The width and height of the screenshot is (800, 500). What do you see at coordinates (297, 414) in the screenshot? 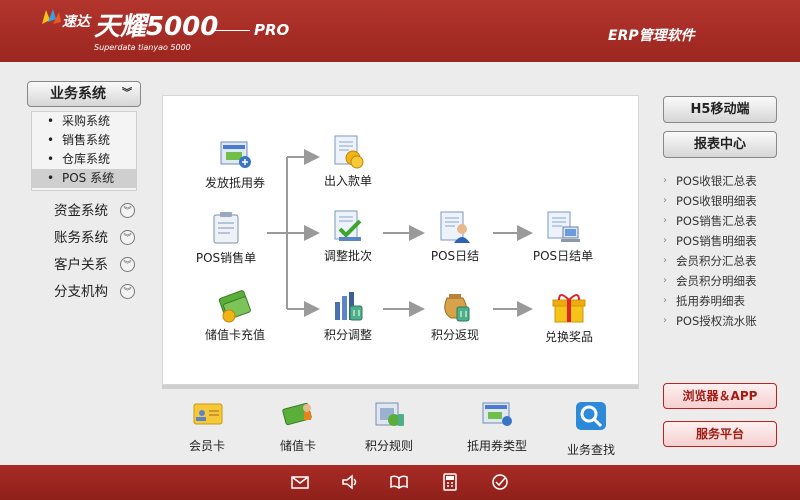
I see `stored-card-icon` at bounding box center [297, 414].